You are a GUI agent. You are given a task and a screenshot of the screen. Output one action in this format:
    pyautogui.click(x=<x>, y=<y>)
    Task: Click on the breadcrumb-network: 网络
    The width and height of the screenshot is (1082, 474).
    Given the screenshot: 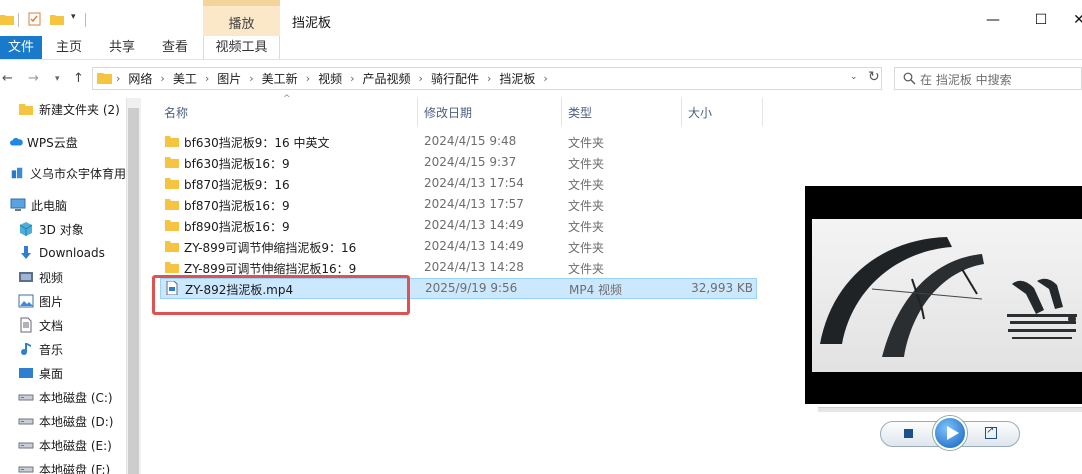 What is the action you would take?
    pyautogui.click(x=140, y=78)
    